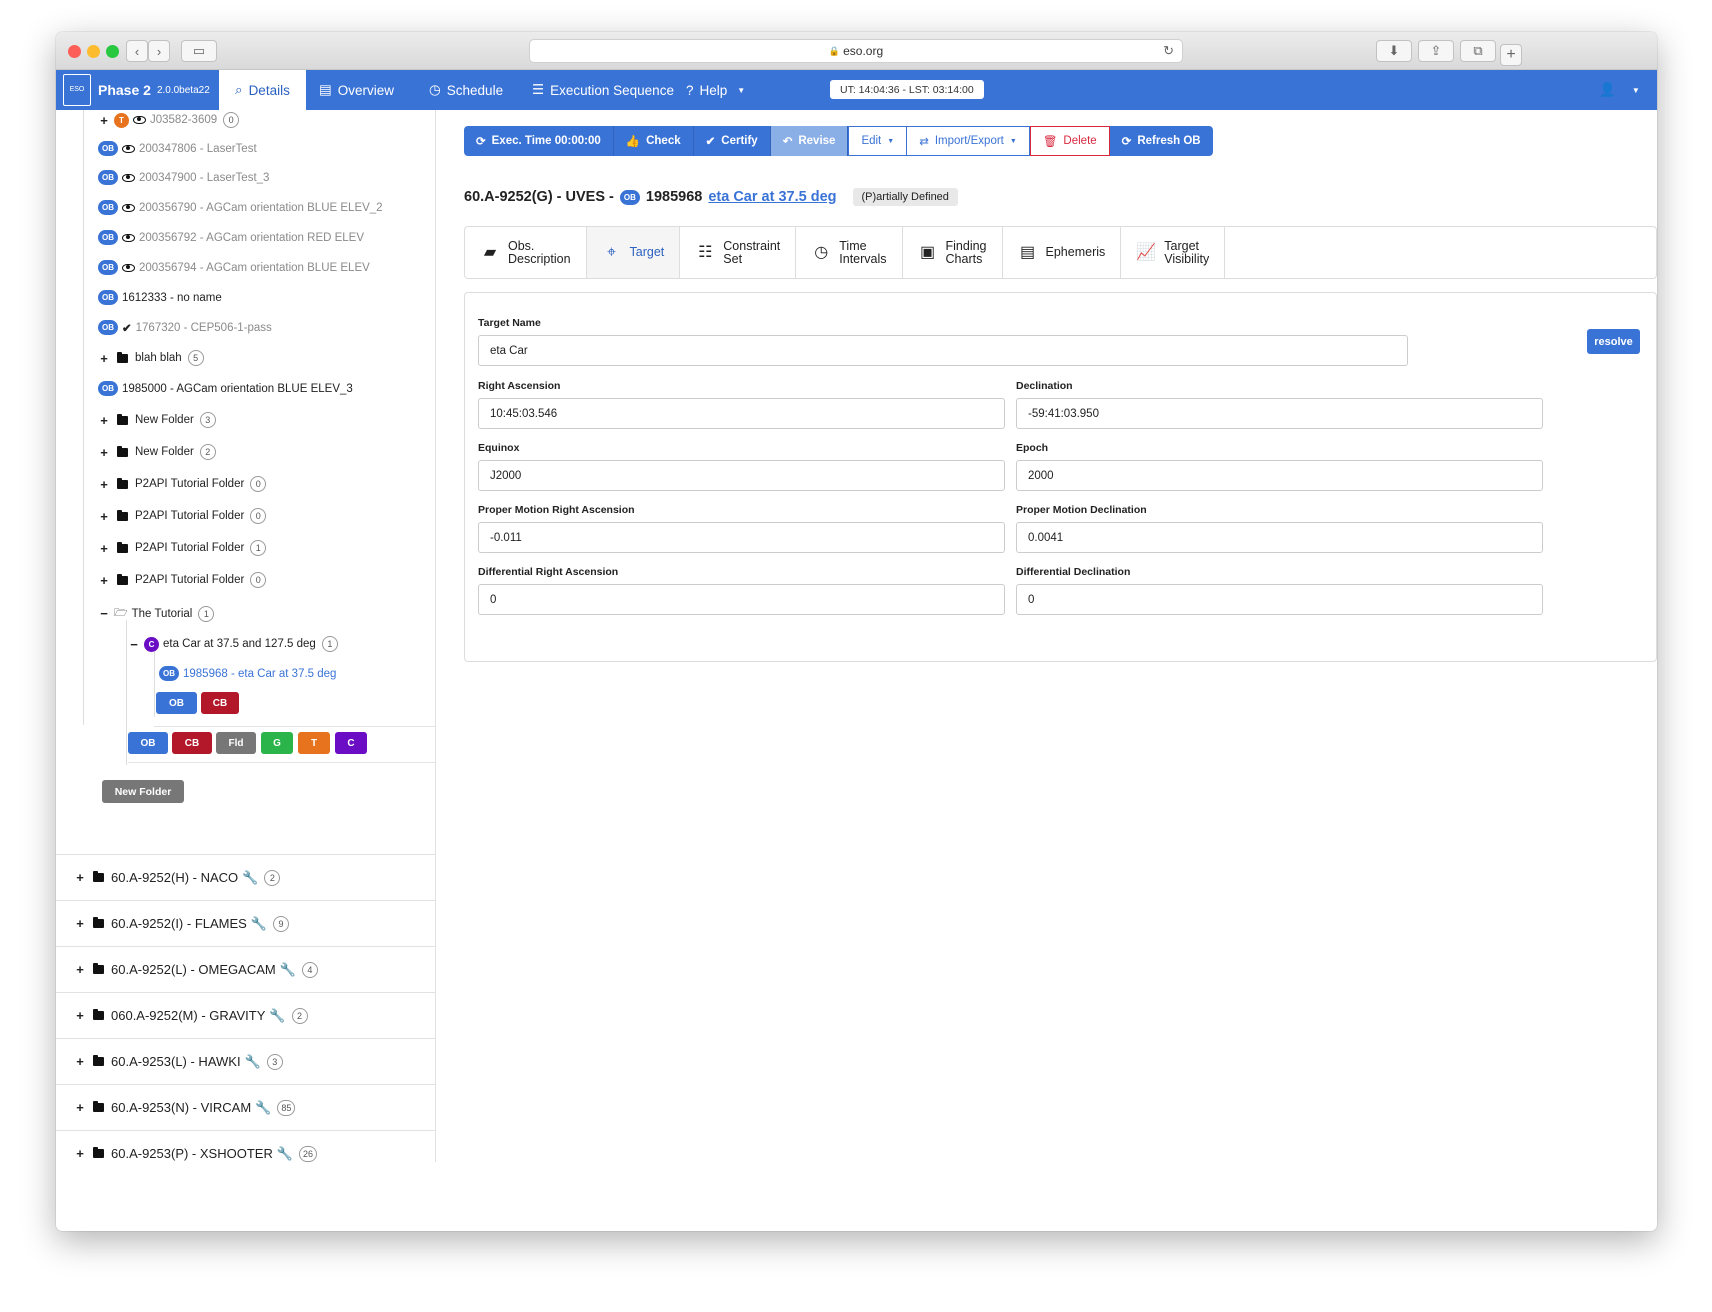 The height and width of the screenshot is (1312, 1712). What do you see at coordinates (314, 743) in the screenshot?
I see `add-timelink-button: T` at bounding box center [314, 743].